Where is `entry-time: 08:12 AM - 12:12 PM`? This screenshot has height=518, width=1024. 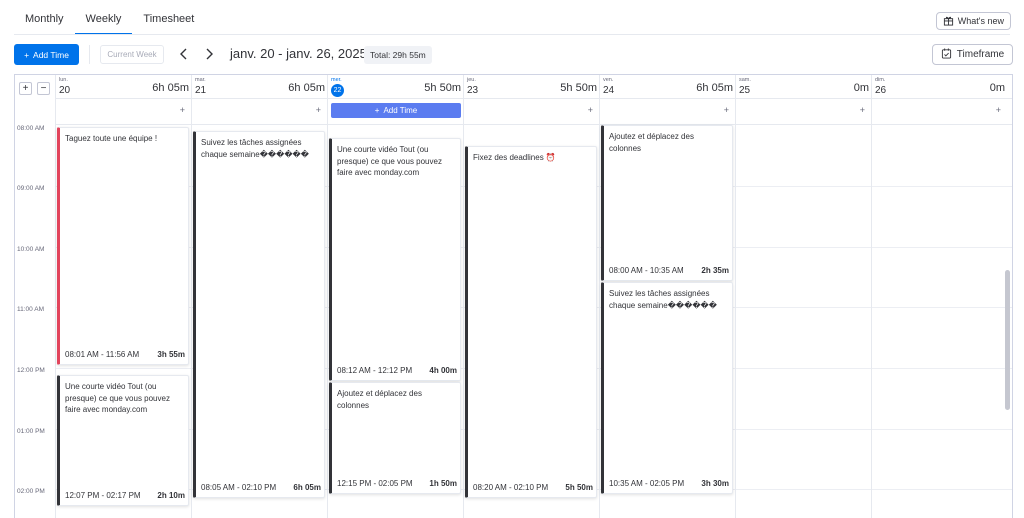
entry-time: 08:12 AM - 12:12 PM is located at coordinates (375, 370).